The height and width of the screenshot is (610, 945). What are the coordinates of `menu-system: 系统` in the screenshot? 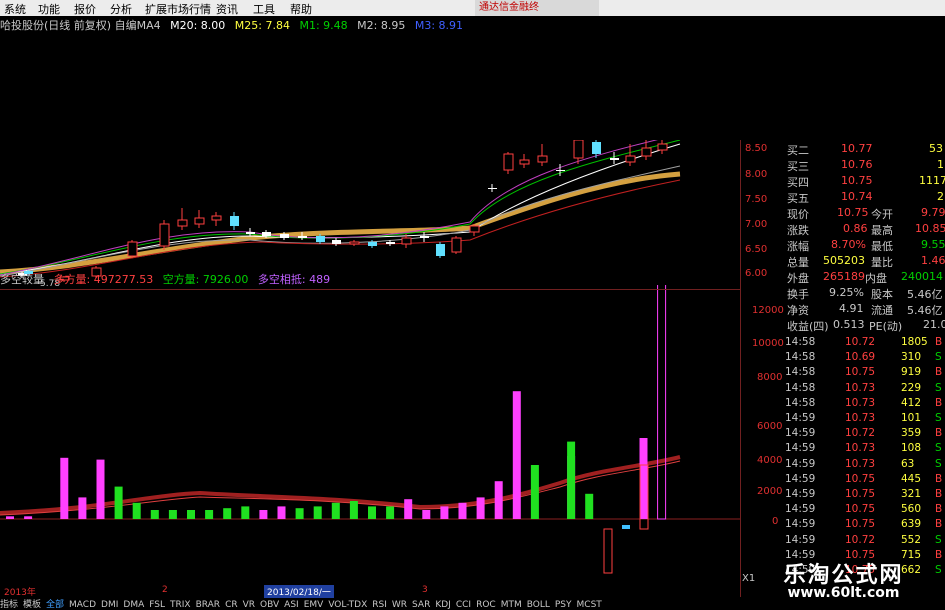 It's located at (15, 9).